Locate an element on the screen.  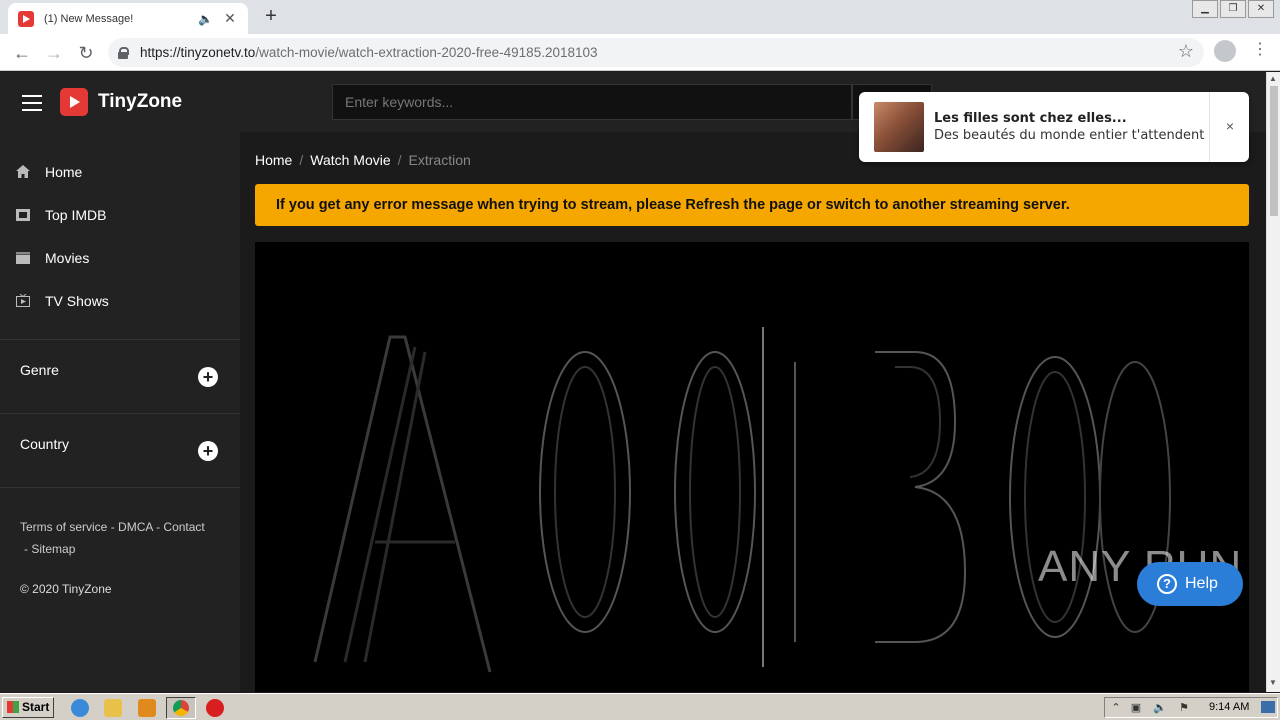
start-button: Start is located at coordinates (28, 707).